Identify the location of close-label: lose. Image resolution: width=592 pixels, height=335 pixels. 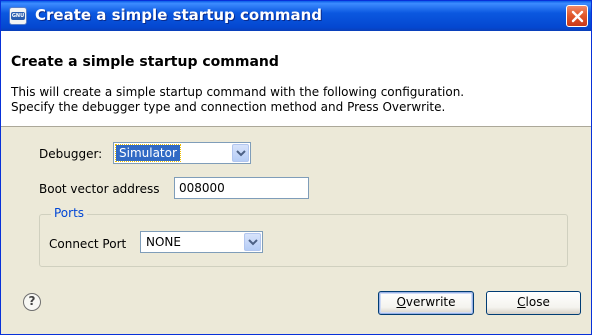
(537, 302).